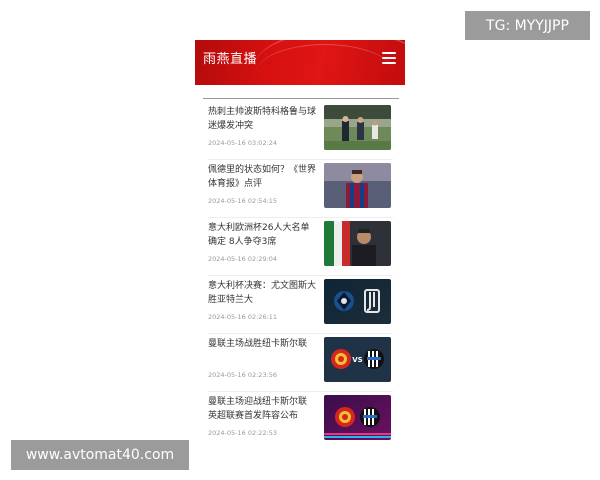 The image size is (600, 480). What do you see at coordinates (263, 344) in the screenshot?
I see `article-title: 曼联主场战胜纽卡斯尔联` at bounding box center [263, 344].